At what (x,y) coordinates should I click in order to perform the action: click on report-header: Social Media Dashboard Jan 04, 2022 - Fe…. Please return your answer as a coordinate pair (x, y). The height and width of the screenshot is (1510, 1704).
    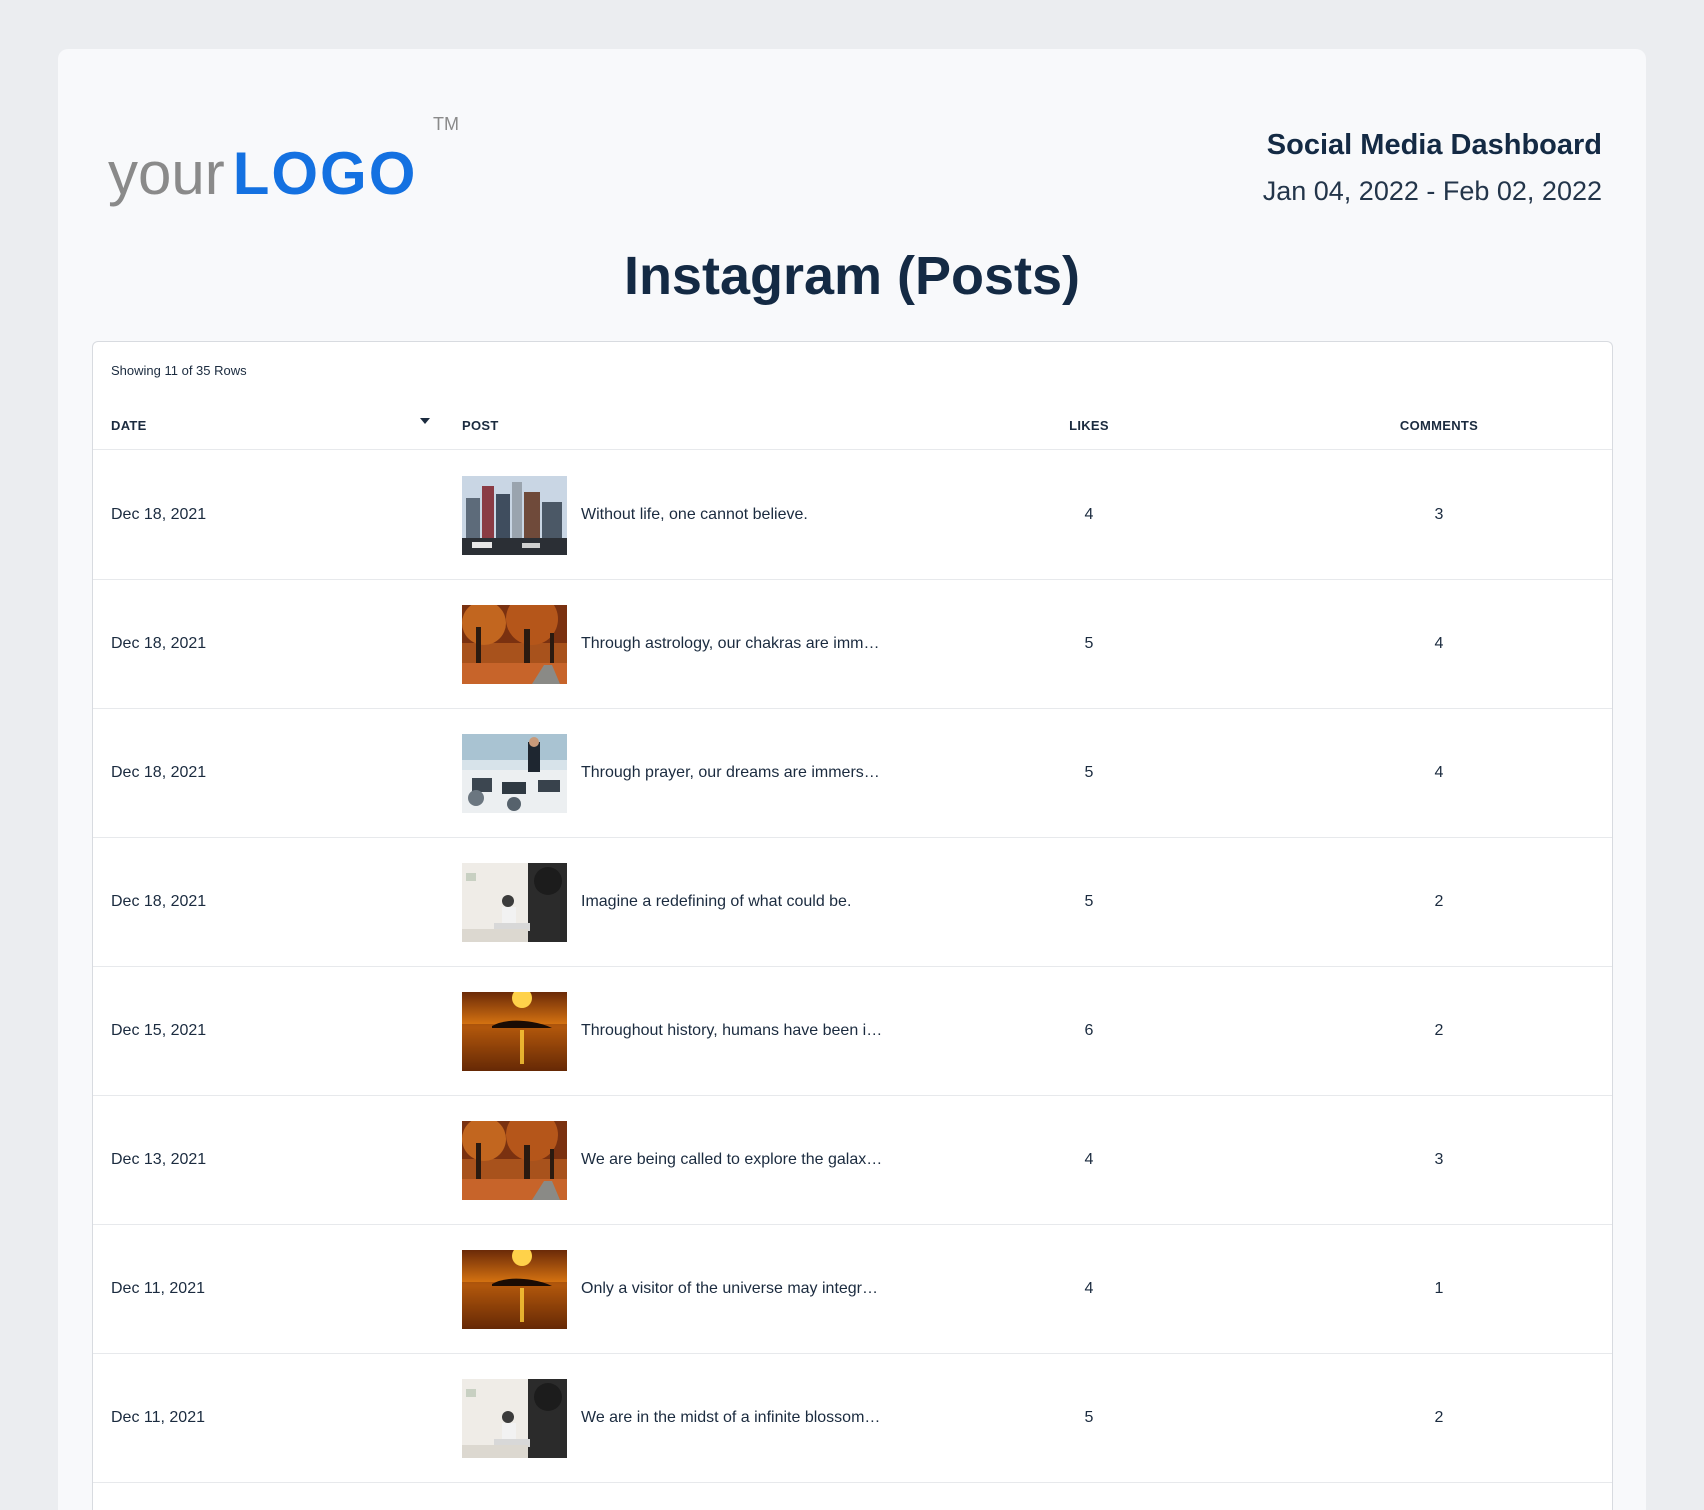
    Looking at the image, I should click on (1432, 168).